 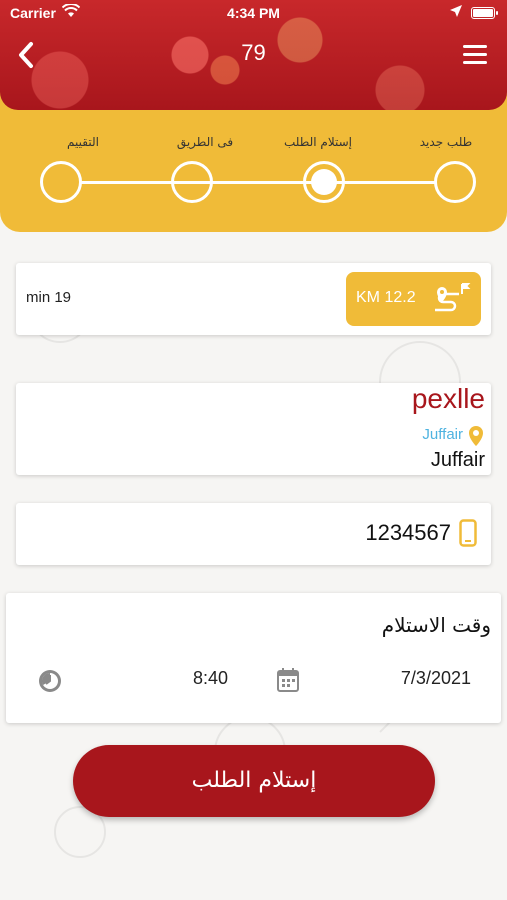 I want to click on phone-card: 1234567, so click(x=253, y=534).